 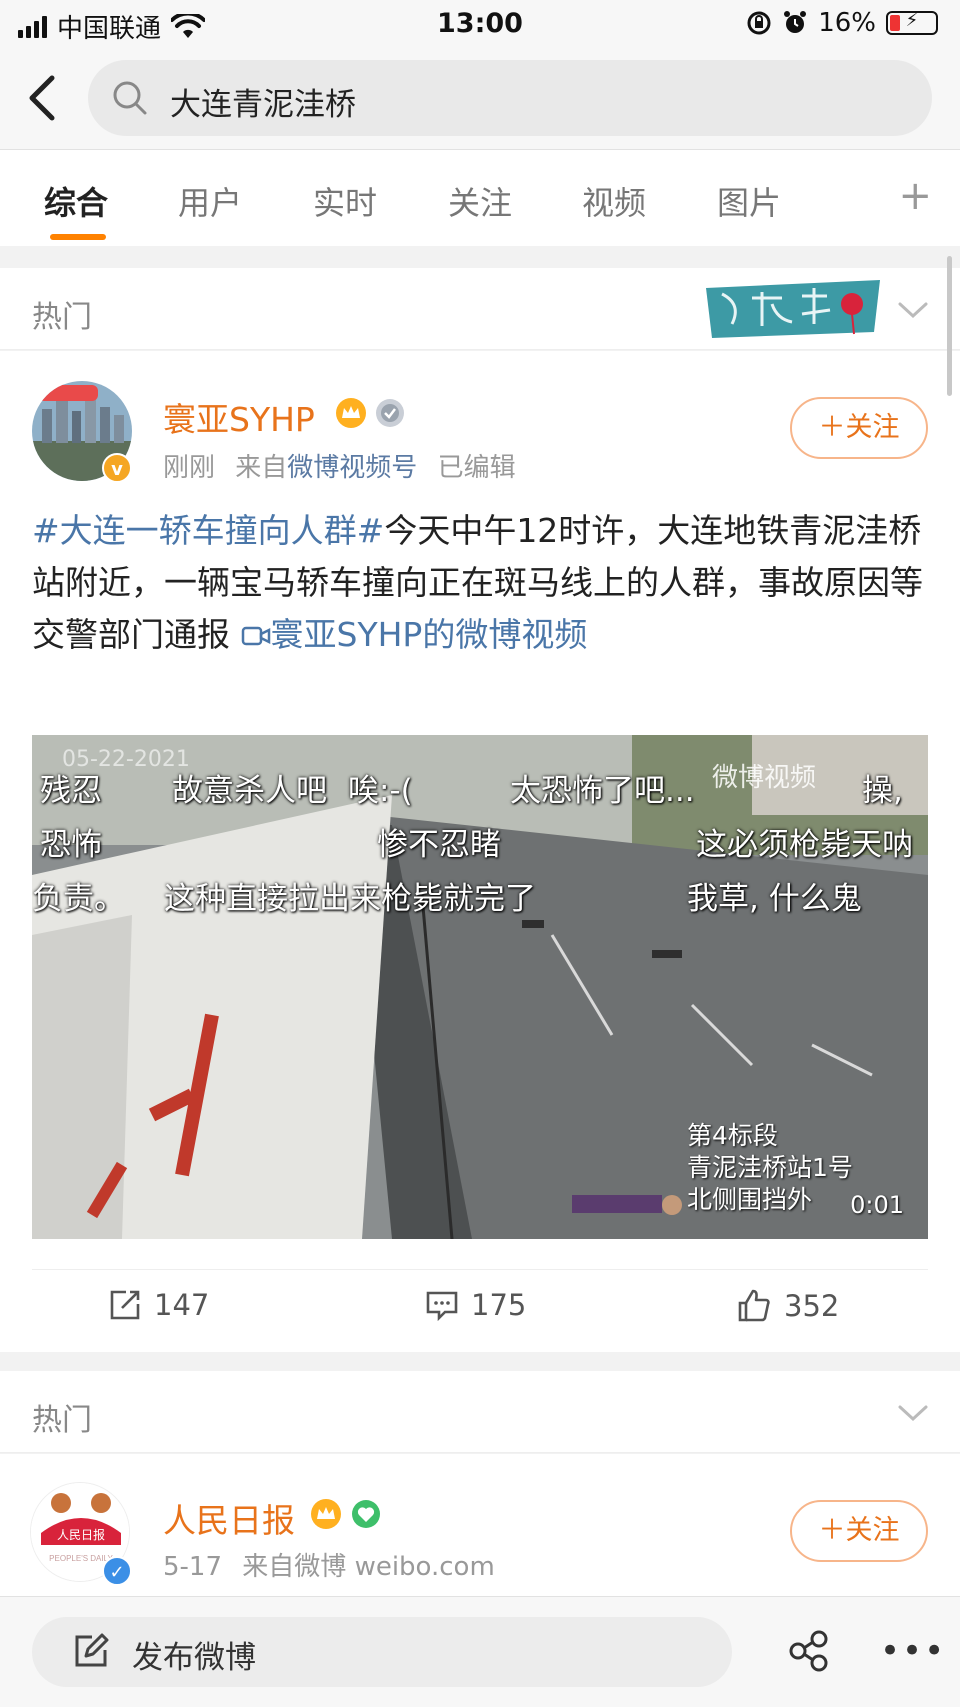 I want to click on battery-percent: 16%, so click(x=847, y=23).